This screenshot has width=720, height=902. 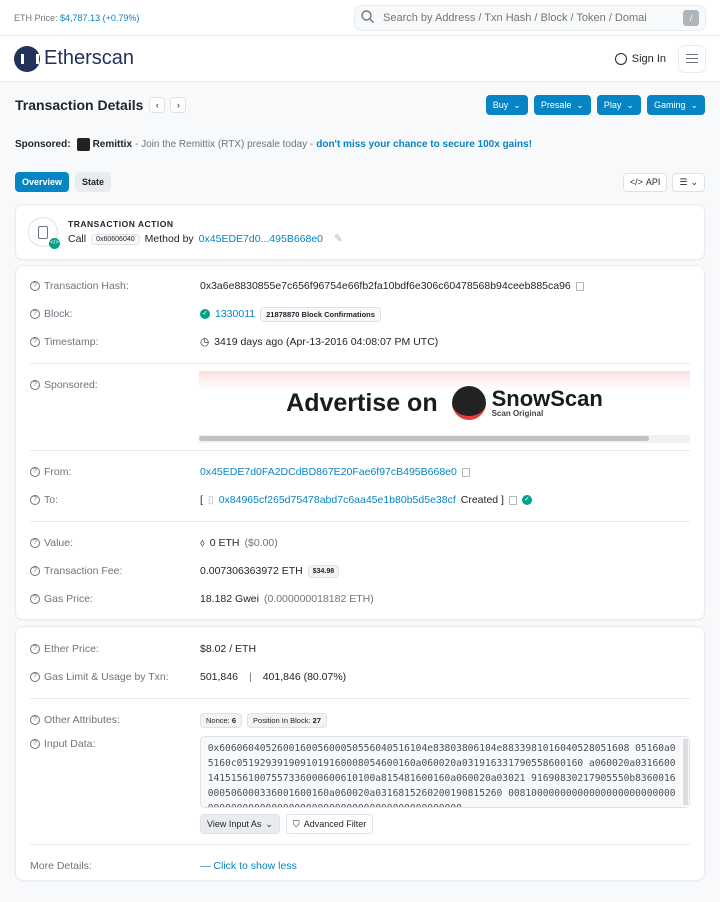 I want to click on ad-headline: Advertise on, so click(x=362, y=402).